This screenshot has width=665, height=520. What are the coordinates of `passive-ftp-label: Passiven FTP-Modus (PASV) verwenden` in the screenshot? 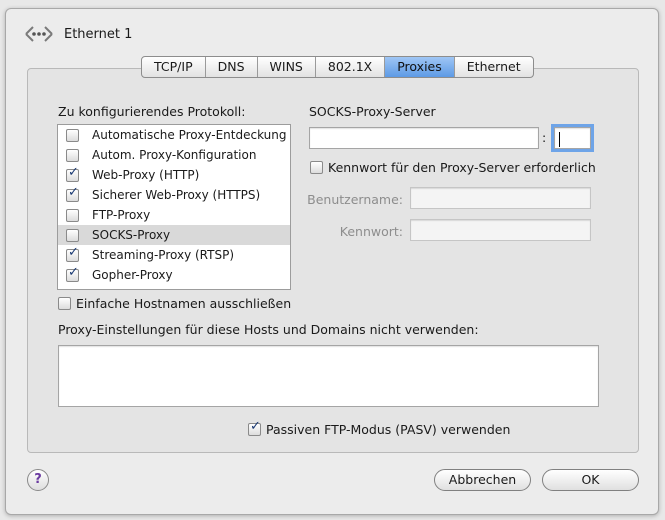 It's located at (388, 429).